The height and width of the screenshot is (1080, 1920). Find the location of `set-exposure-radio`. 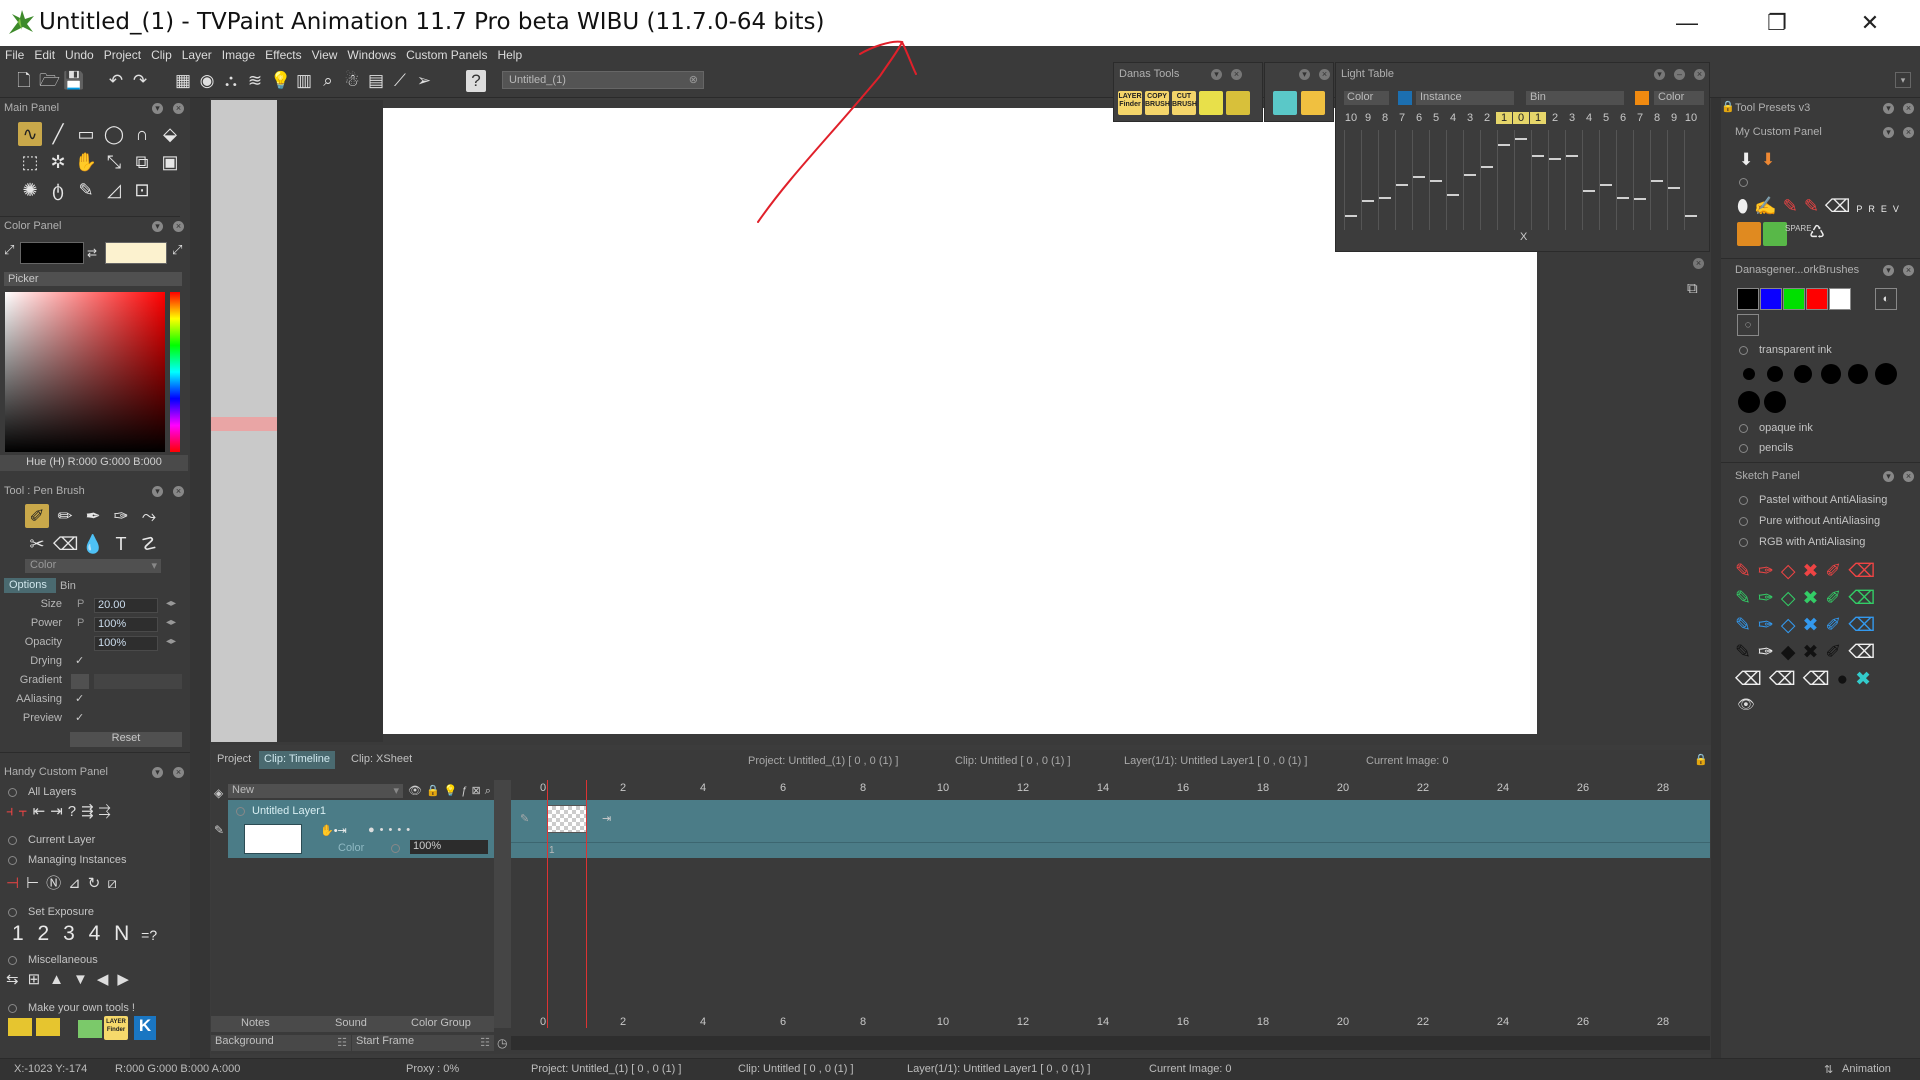

set-exposure-radio is located at coordinates (12, 912).